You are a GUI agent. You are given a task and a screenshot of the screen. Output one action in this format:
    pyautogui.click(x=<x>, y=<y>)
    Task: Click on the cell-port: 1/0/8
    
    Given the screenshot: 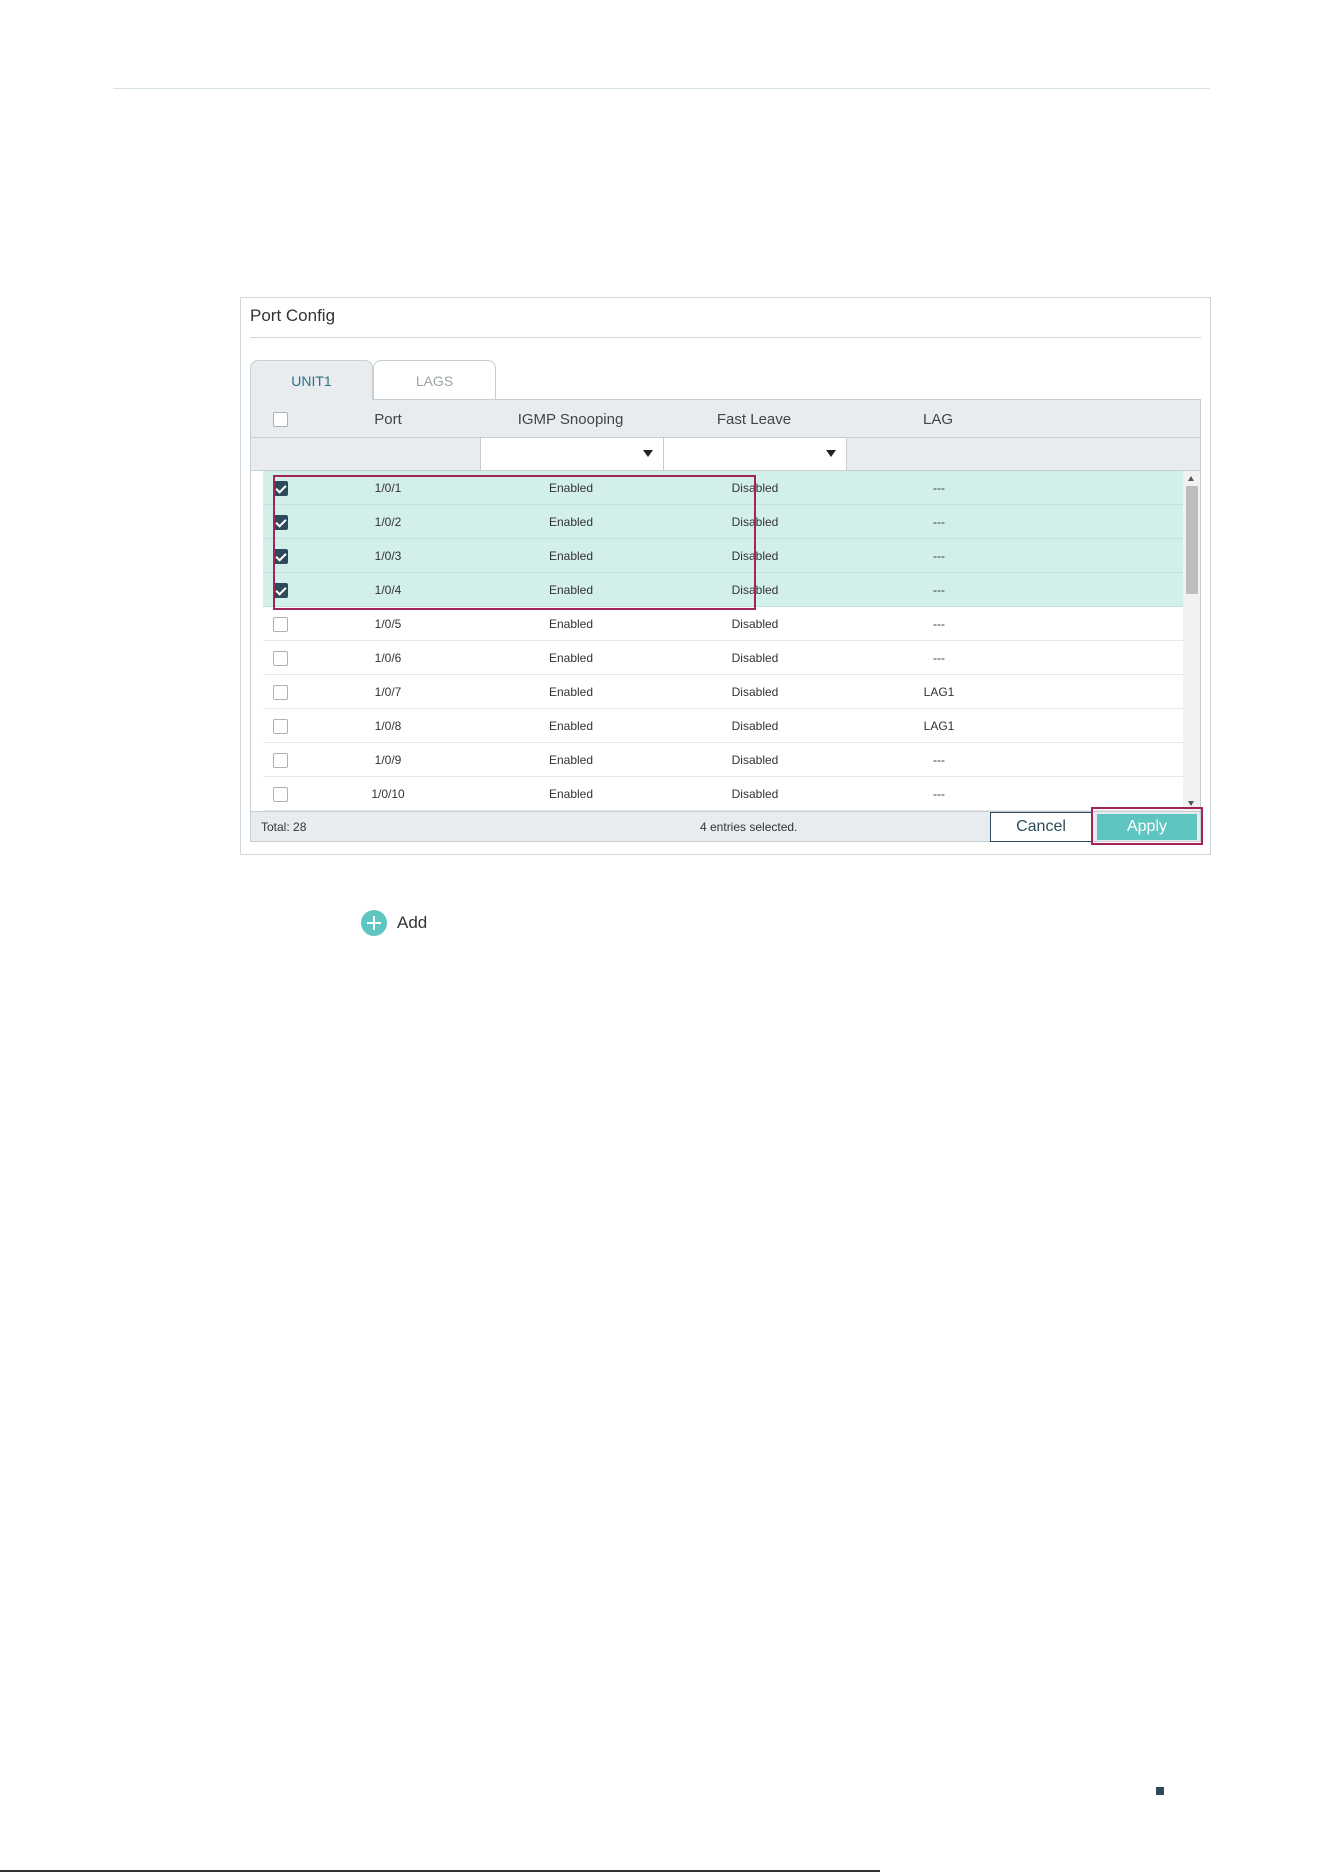 What is the action you would take?
    pyautogui.click(x=388, y=726)
    